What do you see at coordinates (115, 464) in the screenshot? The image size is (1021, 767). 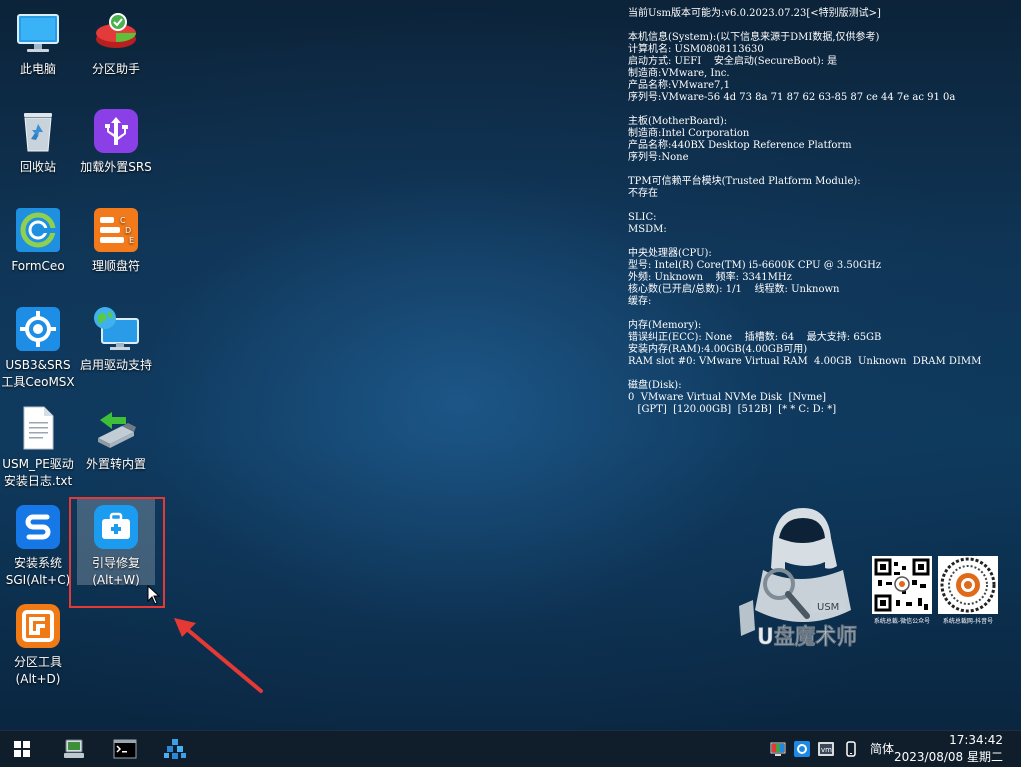 I see `icon-label: 外置转内置` at bounding box center [115, 464].